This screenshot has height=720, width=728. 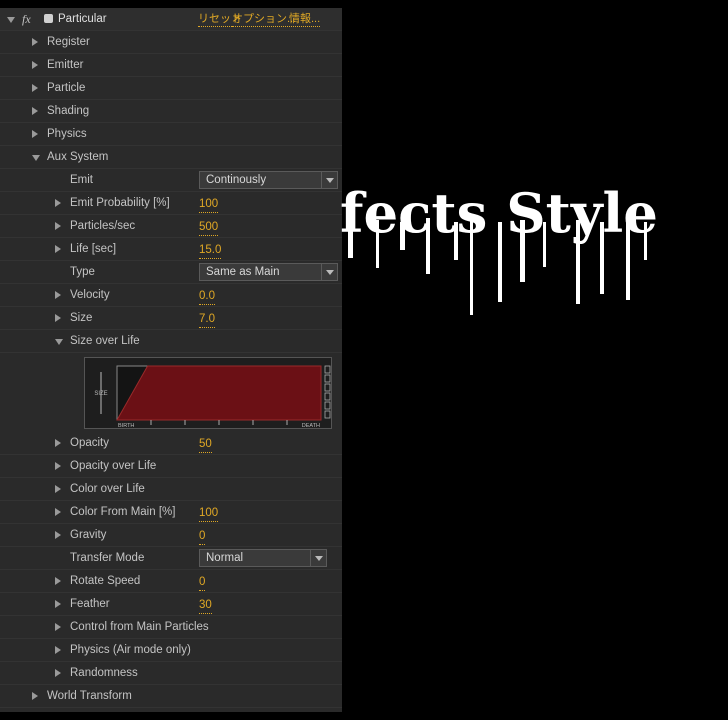 What do you see at coordinates (171, 134) in the screenshot?
I see `param-row-physics: Physics` at bounding box center [171, 134].